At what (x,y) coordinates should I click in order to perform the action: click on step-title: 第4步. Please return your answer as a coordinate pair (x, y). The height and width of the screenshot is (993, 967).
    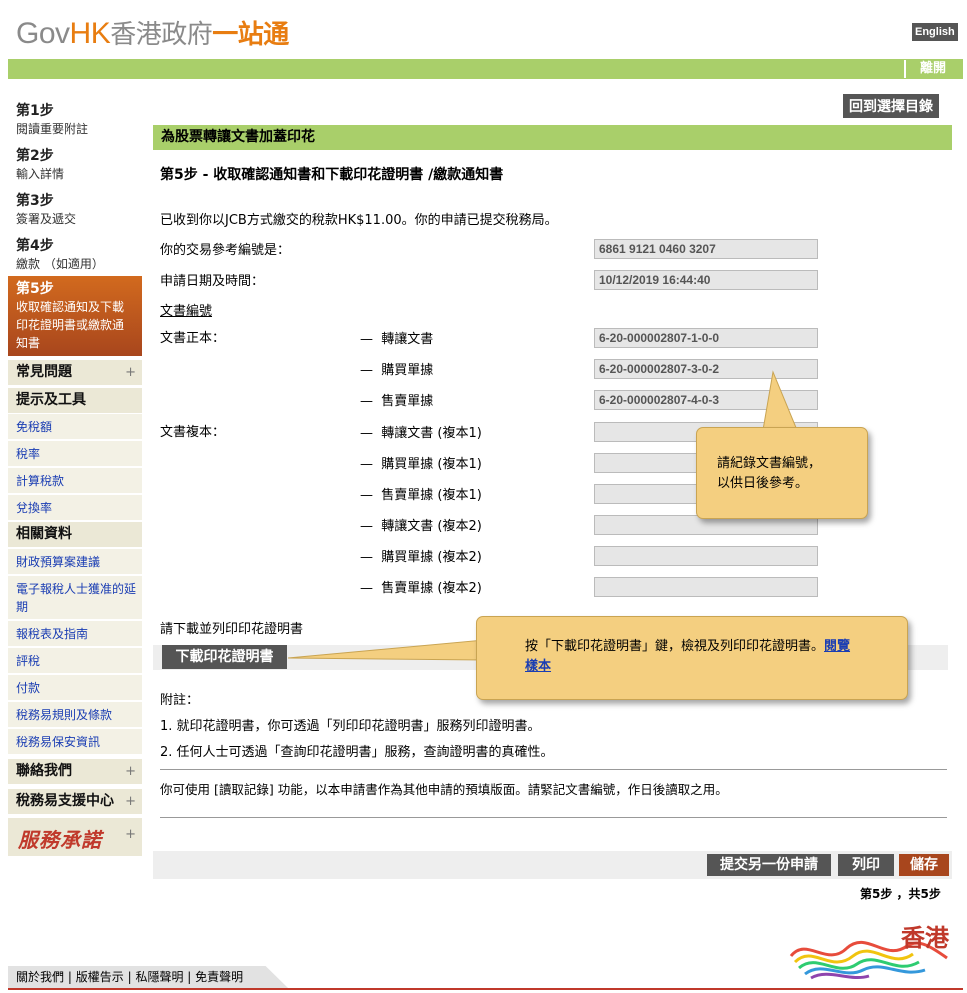
    Looking at the image, I should click on (35, 246).